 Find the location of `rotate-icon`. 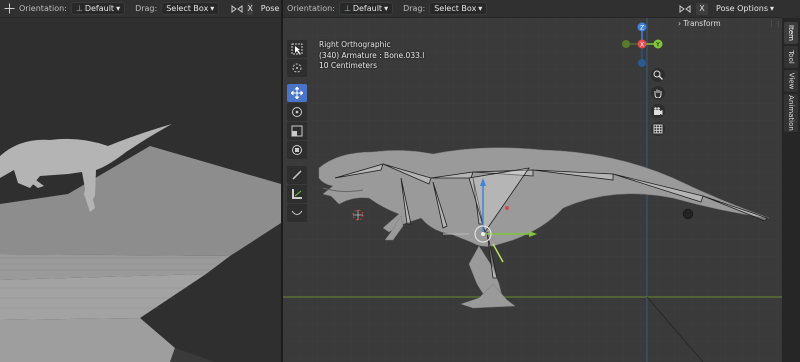

rotate-icon is located at coordinates (297, 112).